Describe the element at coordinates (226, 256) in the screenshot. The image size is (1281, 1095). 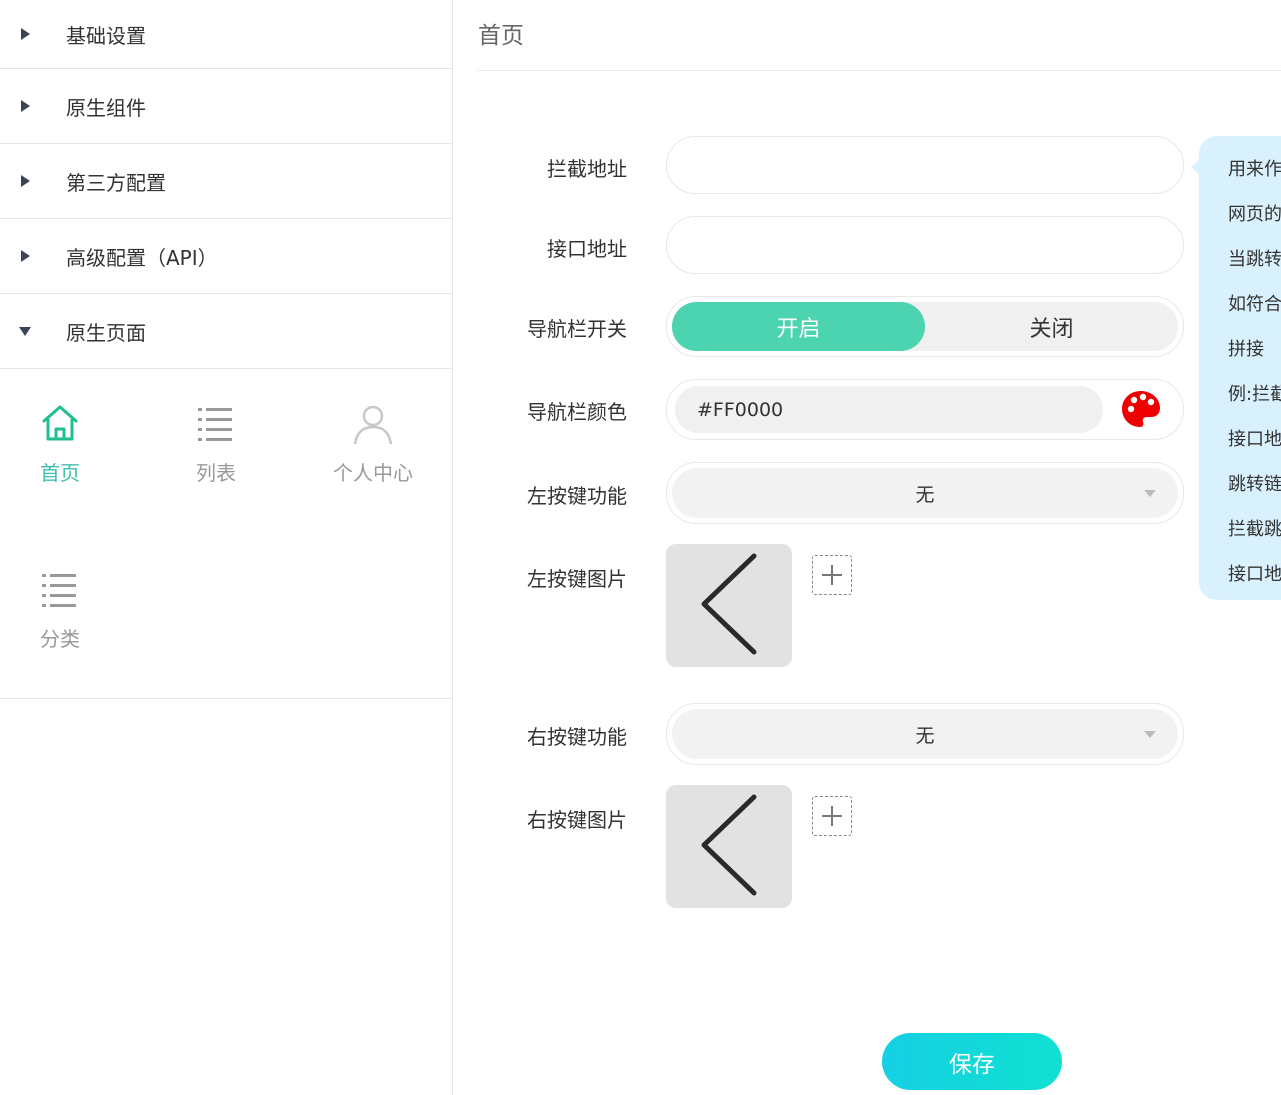
I see `menu-item-advanced-api: 高级配置（API）` at that location.